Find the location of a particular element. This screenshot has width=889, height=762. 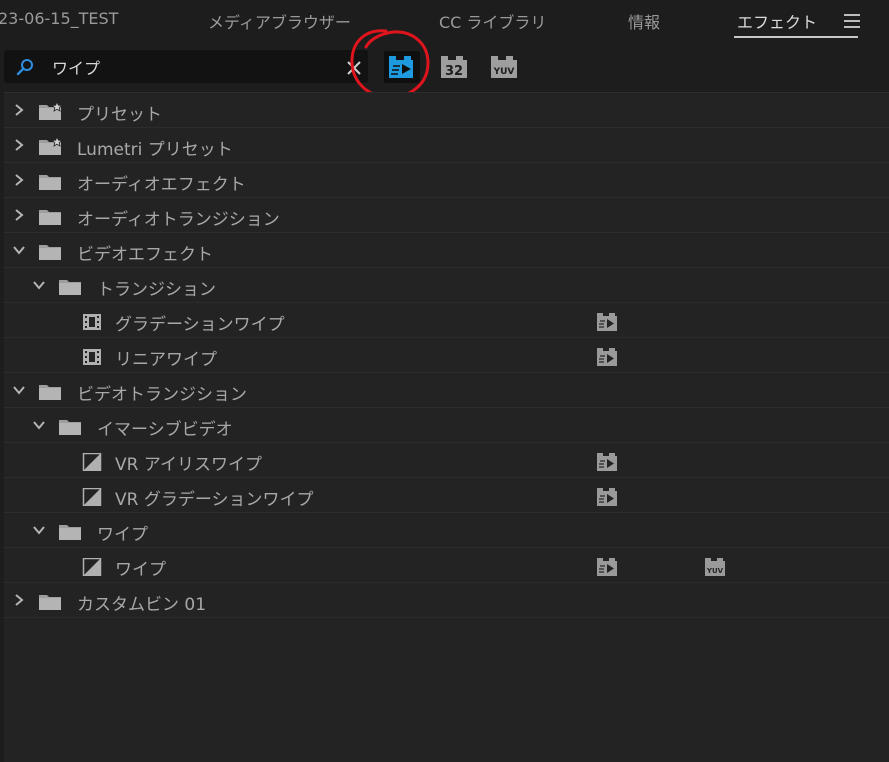

tree-effect-row: VR グラデーションワイプ is located at coordinates (446, 495).